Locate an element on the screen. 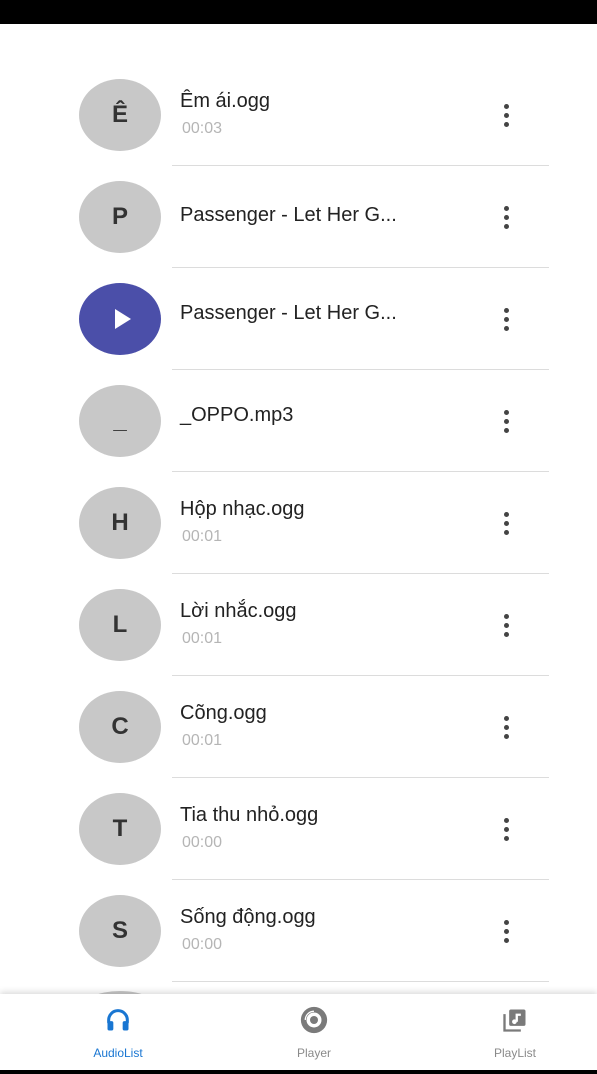  nav-playlist: PlayList is located at coordinates (515, 1032).